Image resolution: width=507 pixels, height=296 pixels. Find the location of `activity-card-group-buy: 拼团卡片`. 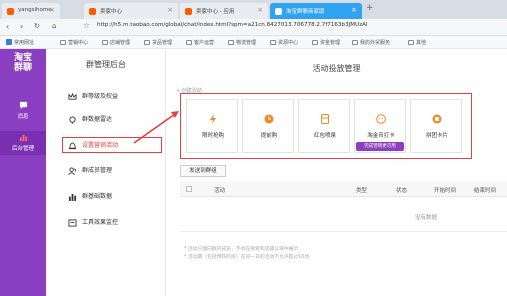

activity-card-group-buy: 拼团卡片 is located at coordinates (436, 126).